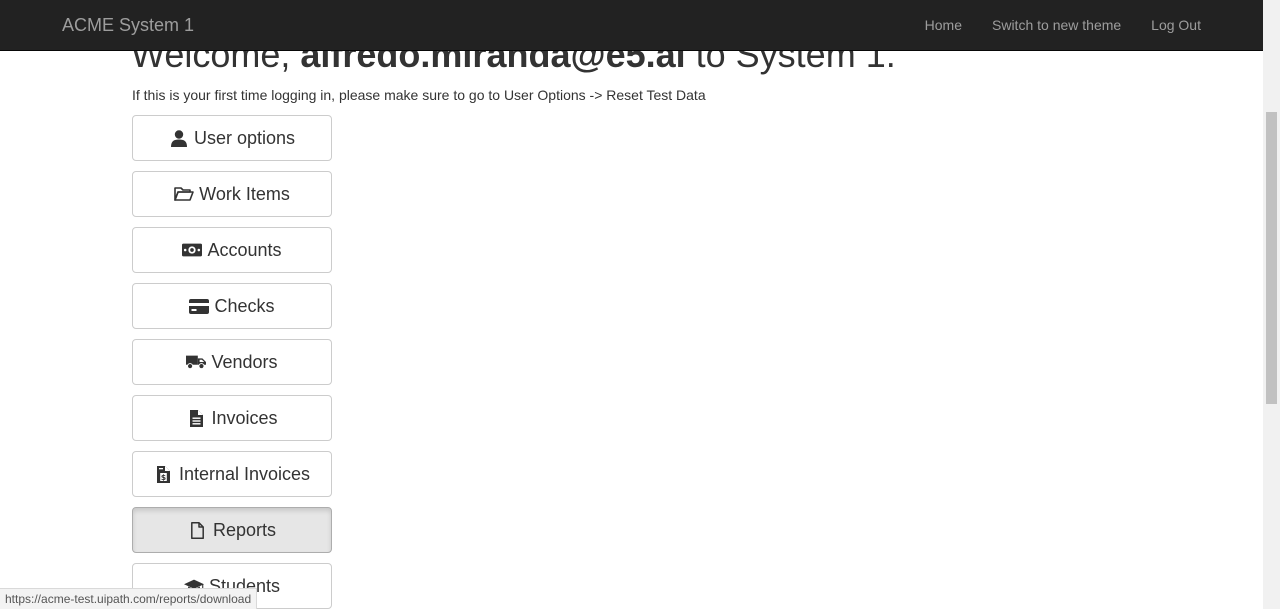 Image resolution: width=1280 pixels, height=609 pixels. Describe the element at coordinates (198, 530) in the screenshot. I see `file-icon` at that location.